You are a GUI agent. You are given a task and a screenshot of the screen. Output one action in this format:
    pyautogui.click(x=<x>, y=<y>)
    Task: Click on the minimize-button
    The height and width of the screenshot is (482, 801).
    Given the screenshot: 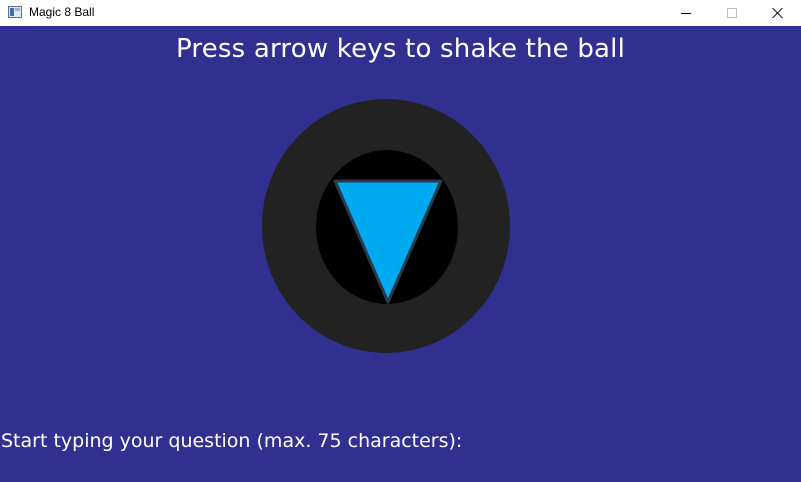 What is the action you would take?
    pyautogui.click(x=686, y=13)
    